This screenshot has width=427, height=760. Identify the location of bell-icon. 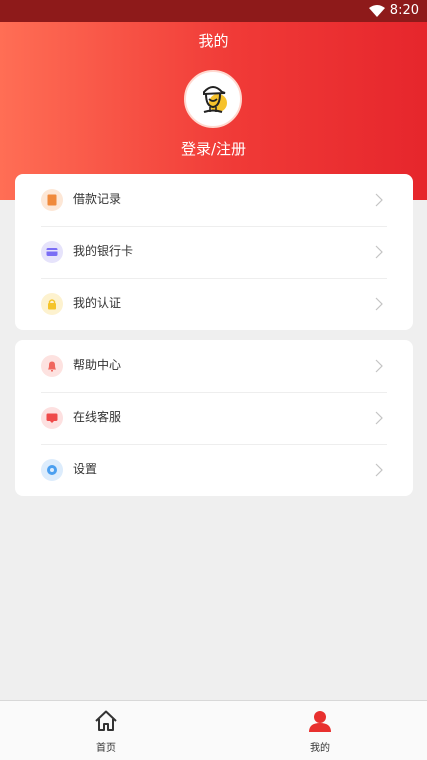
(52, 366).